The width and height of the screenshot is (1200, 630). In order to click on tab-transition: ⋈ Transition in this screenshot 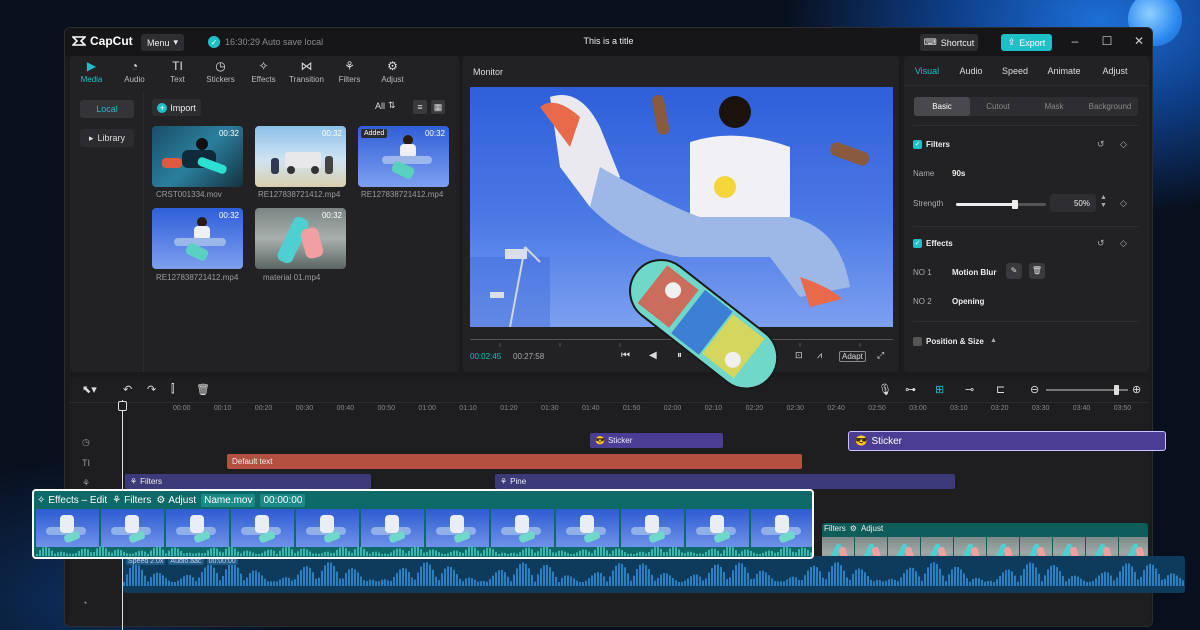, I will do `click(306, 72)`.